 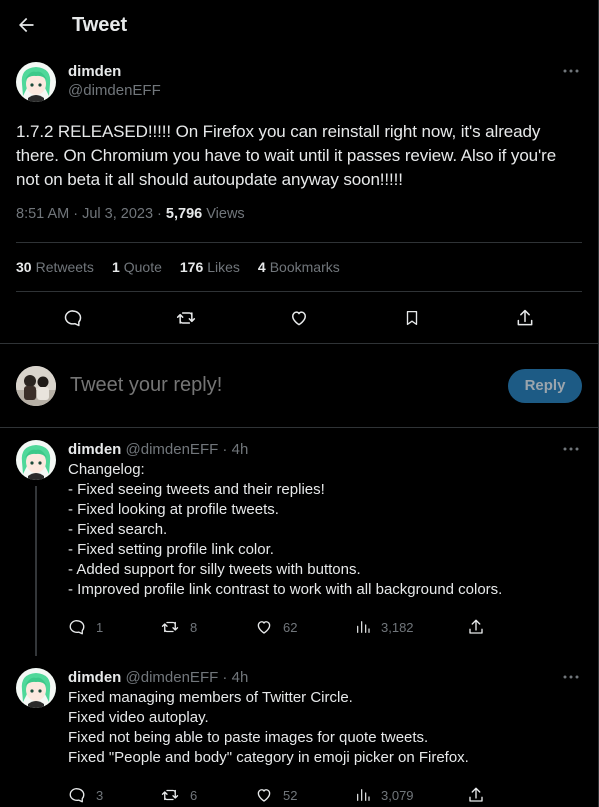 What do you see at coordinates (412, 318) in the screenshot?
I see `bookmark-icon` at bounding box center [412, 318].